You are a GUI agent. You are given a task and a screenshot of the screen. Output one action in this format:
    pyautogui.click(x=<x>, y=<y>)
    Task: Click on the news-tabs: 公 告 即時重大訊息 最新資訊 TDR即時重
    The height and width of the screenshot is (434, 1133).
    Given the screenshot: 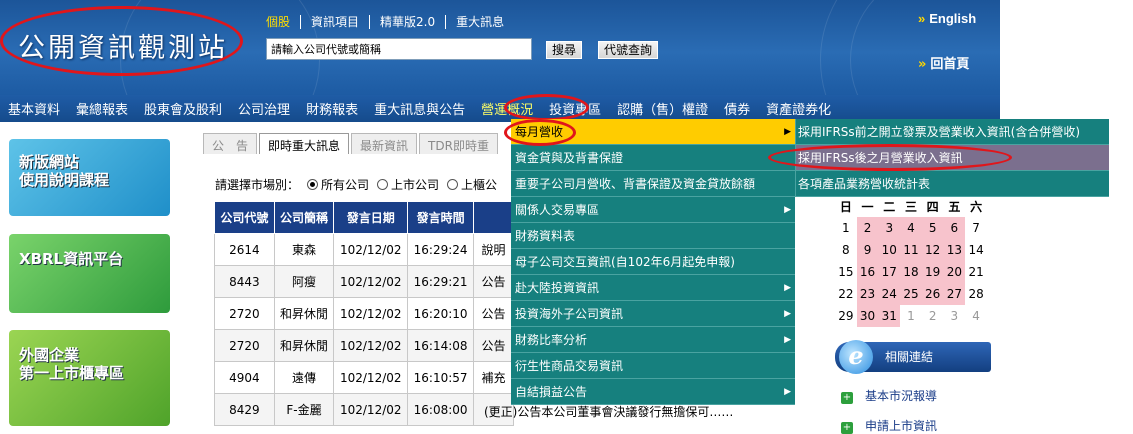 What is the action you would take?
    pyautogui.click(x=351, y=143)
    